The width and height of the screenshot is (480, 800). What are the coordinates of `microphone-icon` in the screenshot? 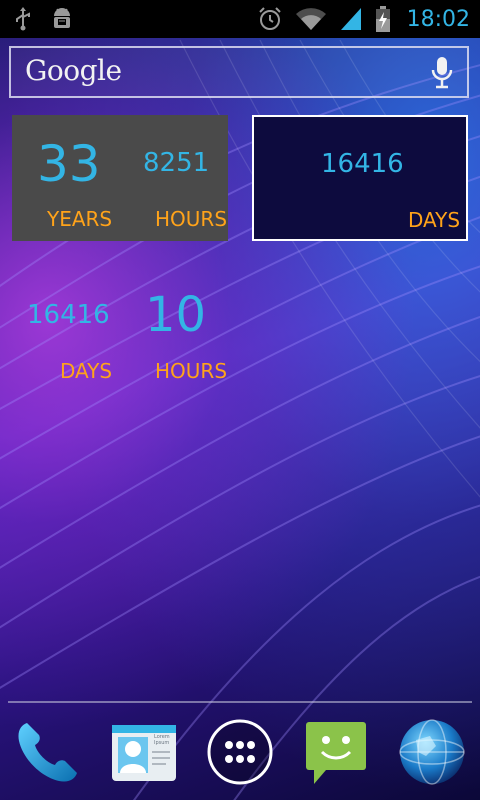 It's located at (442, 75).